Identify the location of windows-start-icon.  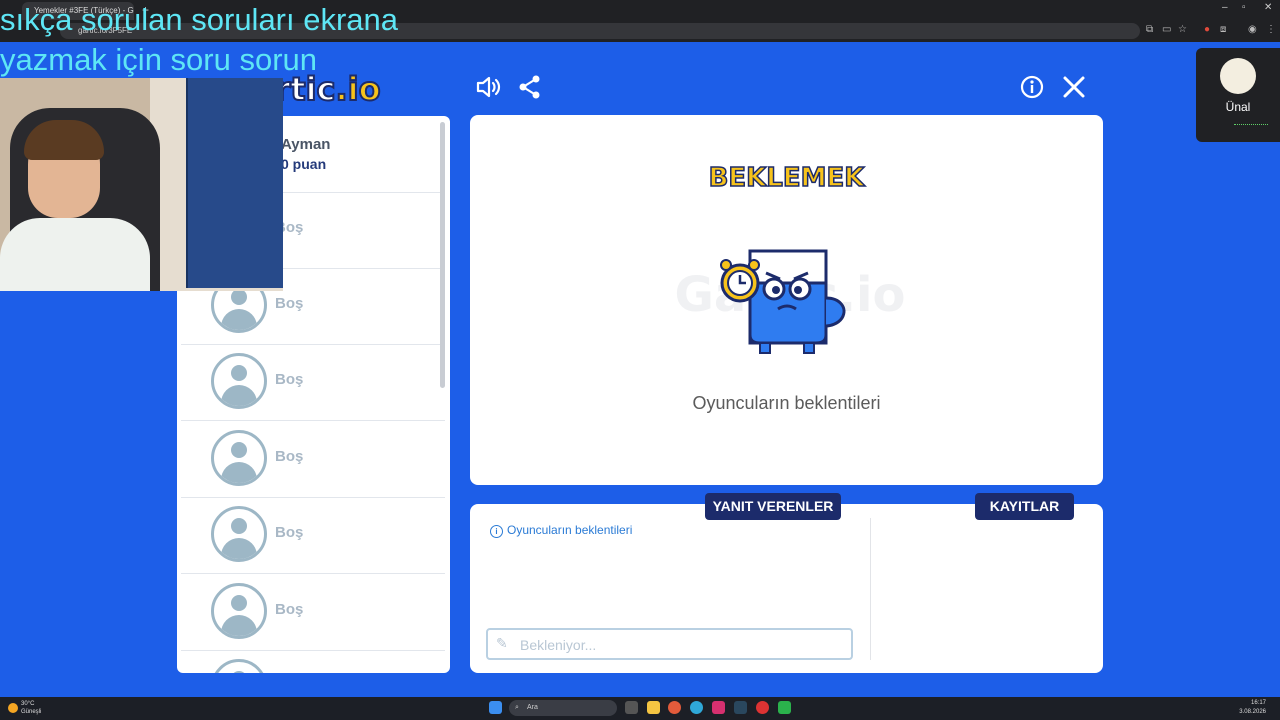
(495, 707).